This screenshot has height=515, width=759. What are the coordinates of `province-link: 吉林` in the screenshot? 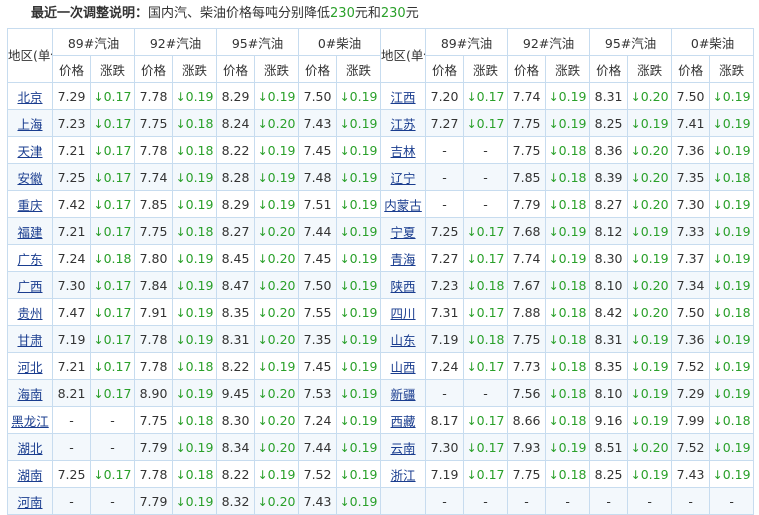 It's located at (403, 151).